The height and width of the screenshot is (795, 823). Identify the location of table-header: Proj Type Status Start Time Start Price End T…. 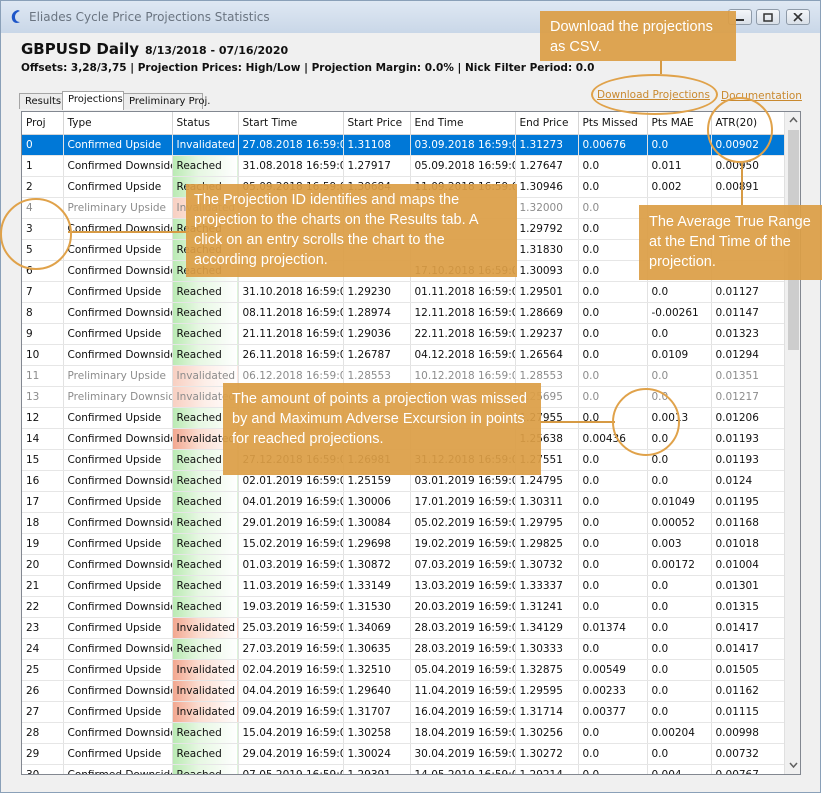
(403, 123).